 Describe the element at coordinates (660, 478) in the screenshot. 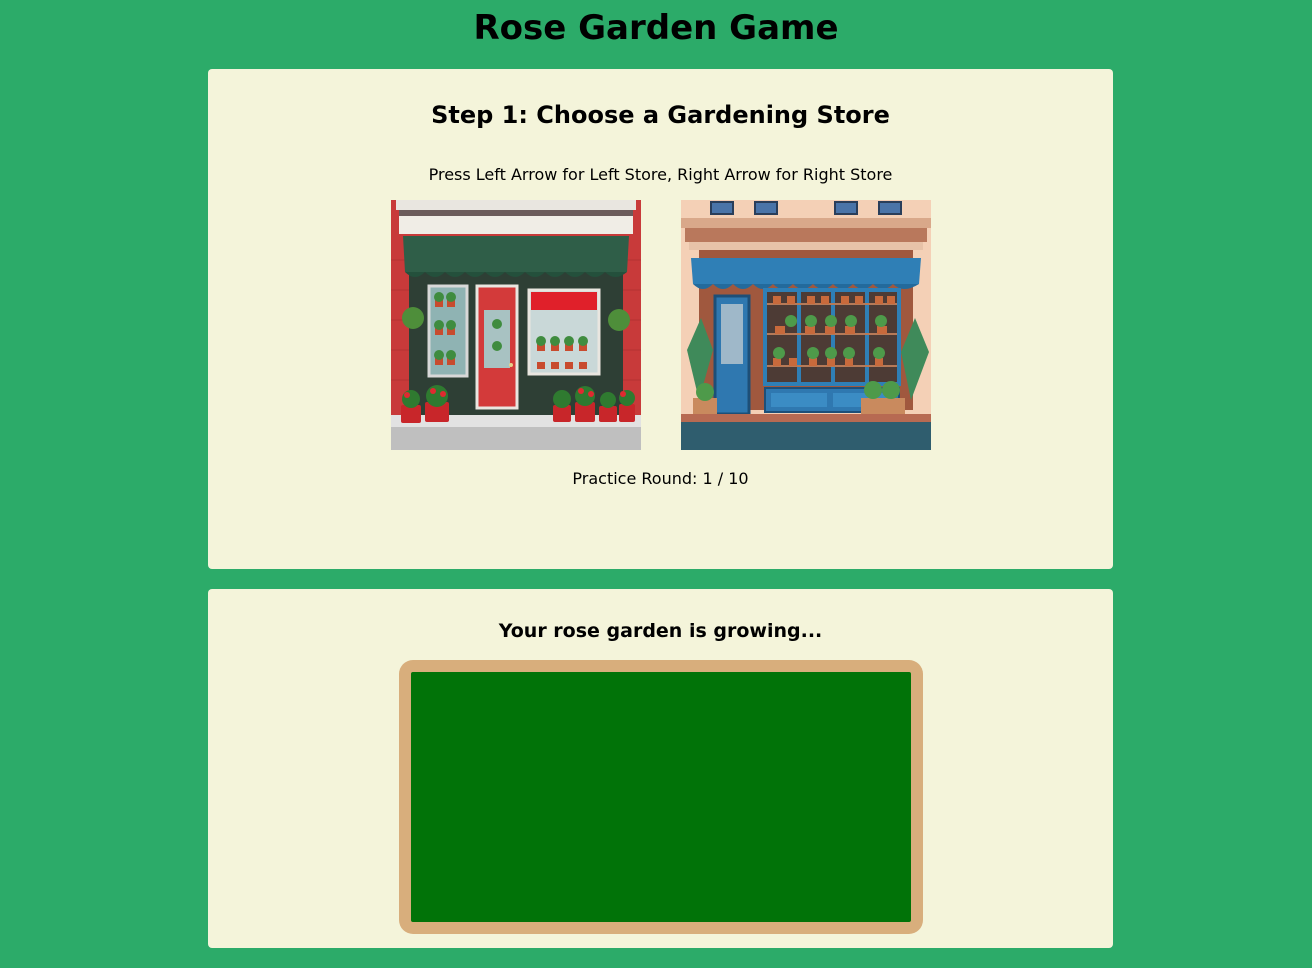

I see `practice-round-counter: Practice Round: 1 / 10` at that location.